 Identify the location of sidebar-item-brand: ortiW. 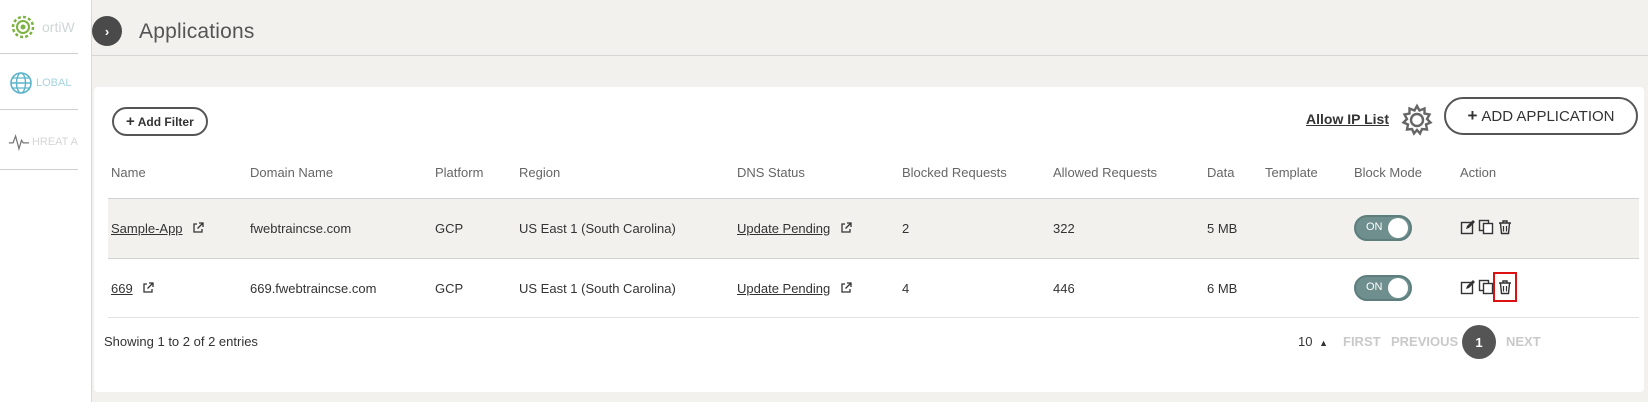
(39, 27).